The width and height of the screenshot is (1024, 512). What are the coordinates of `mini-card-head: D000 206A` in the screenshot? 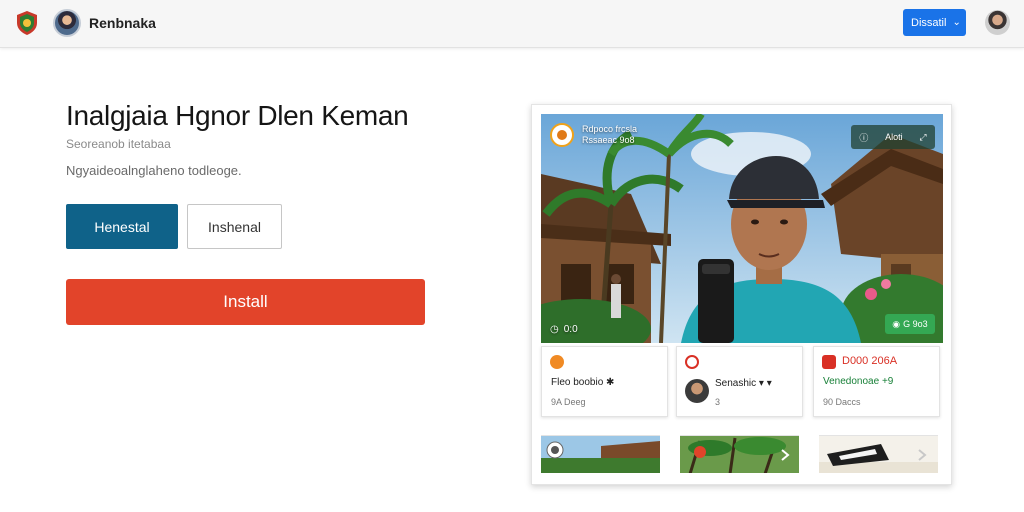 It's located at (870, 361).